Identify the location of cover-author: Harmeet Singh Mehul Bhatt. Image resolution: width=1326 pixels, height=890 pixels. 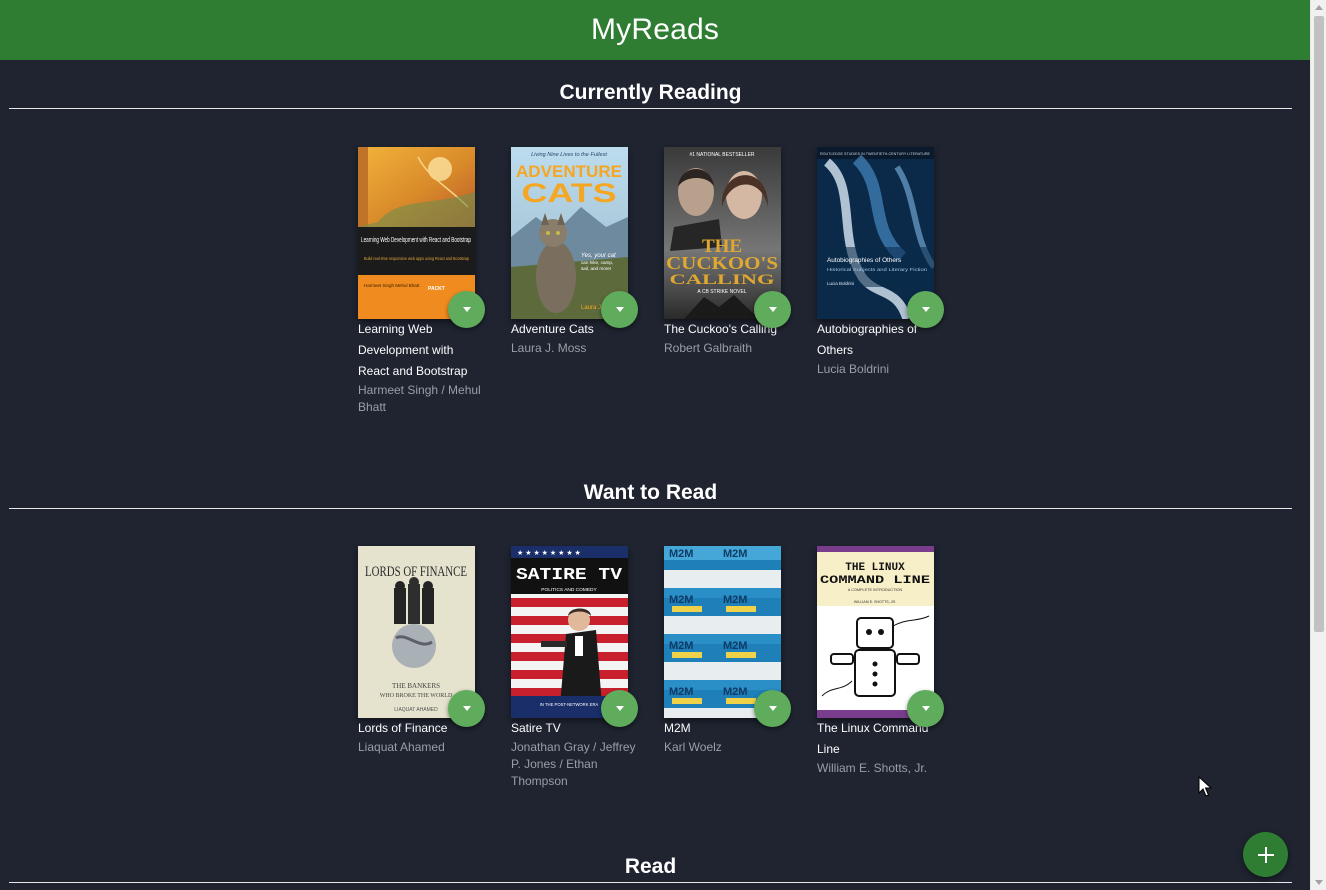
(392, 285).